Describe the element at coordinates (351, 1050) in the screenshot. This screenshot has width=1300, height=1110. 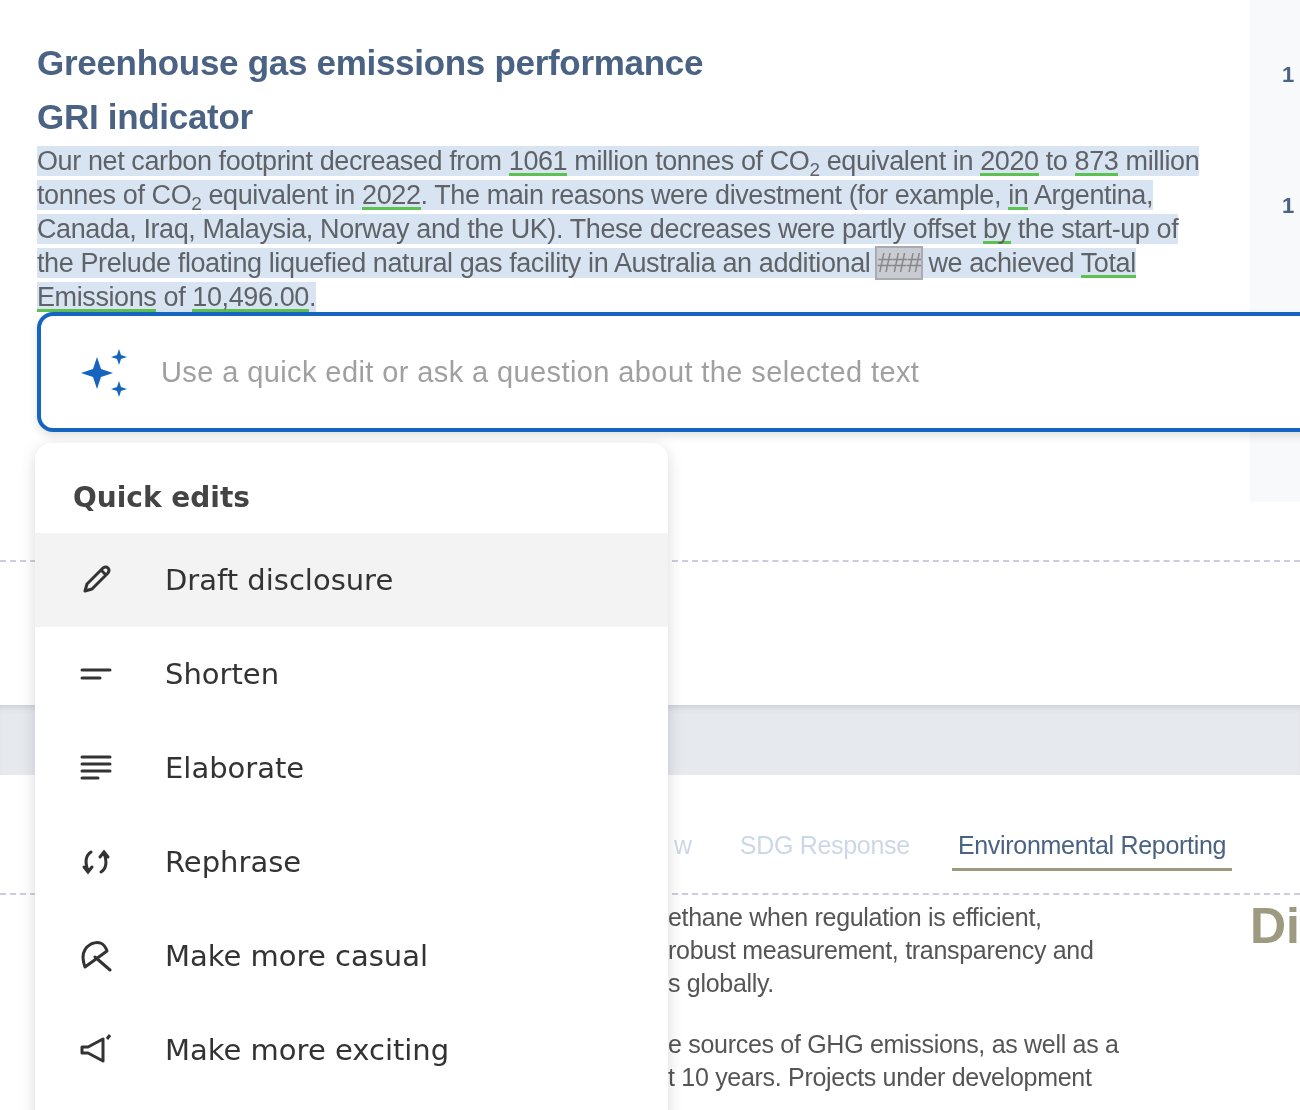
I see `menu-item: Make more exciting` at that location.